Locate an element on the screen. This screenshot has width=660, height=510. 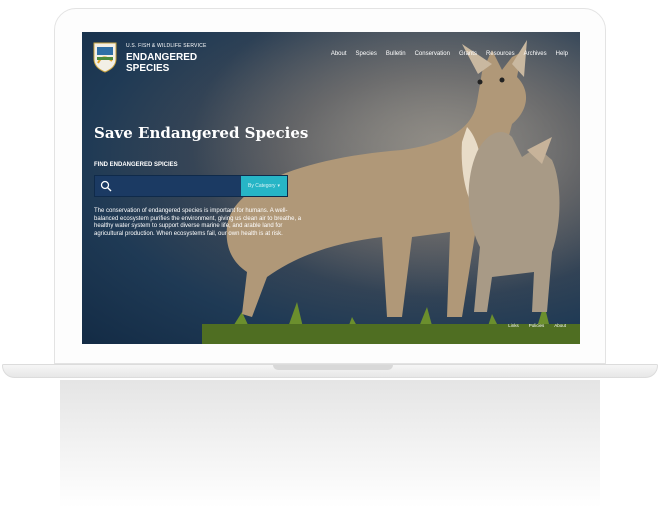
footer-link-policies: Policies is located at coordinates (537, 325).